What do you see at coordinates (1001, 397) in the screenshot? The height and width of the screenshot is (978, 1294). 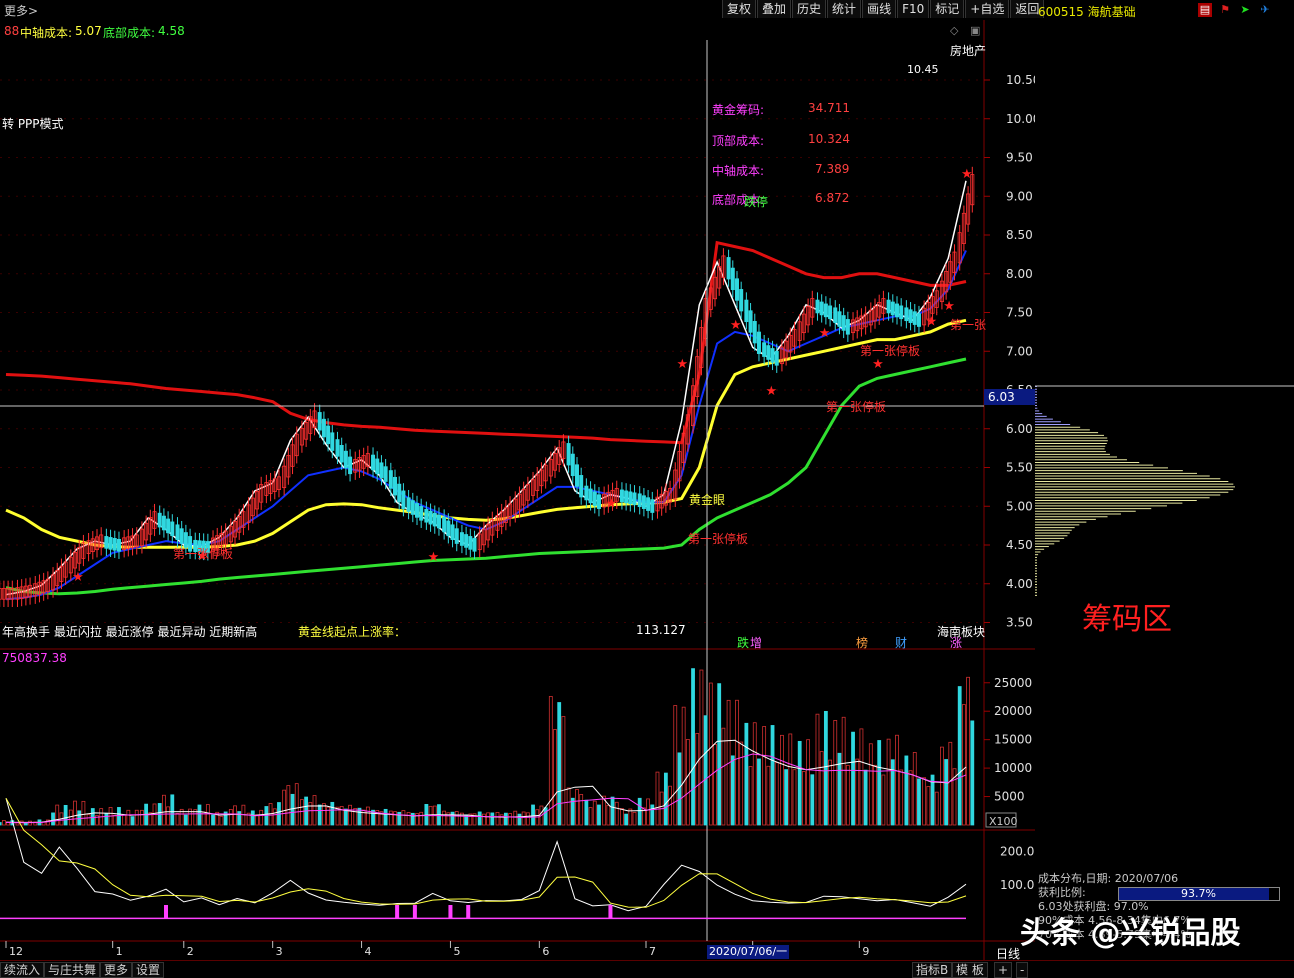 I see `current-price-label: 6.03` at bounding box center [1001, 397].